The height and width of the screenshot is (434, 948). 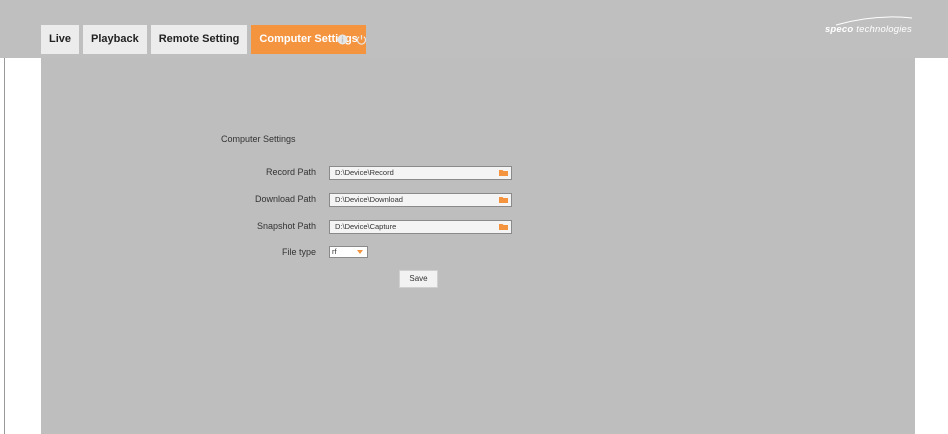 What do you see at coordinates (308, 39) in the screenshot?
I see `tab-computer-settings: Computer Settings` at bounding box center [308, 39].